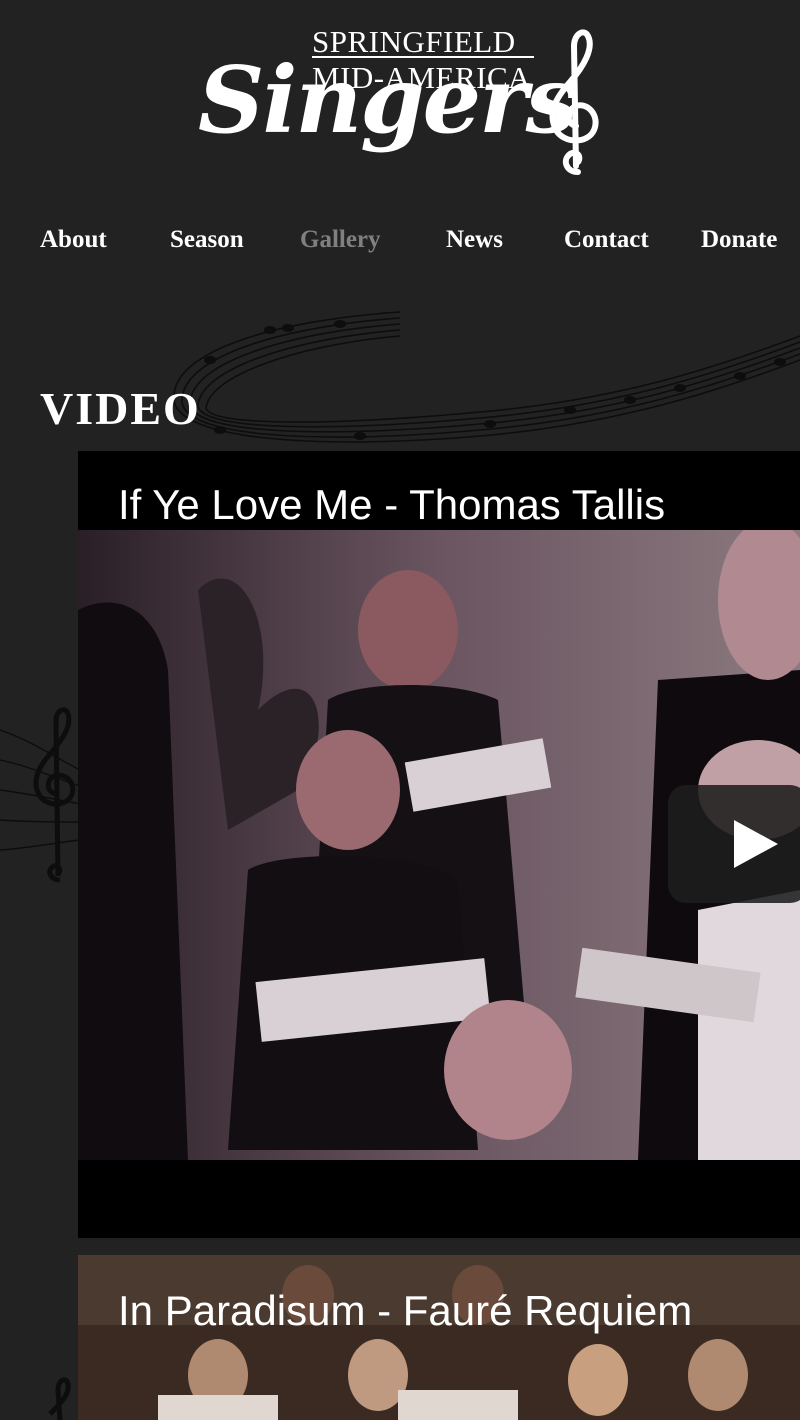  Describe the element at coordinates (40, 795) in the screenshot. I see `music-staff-side-decoration` at that location.